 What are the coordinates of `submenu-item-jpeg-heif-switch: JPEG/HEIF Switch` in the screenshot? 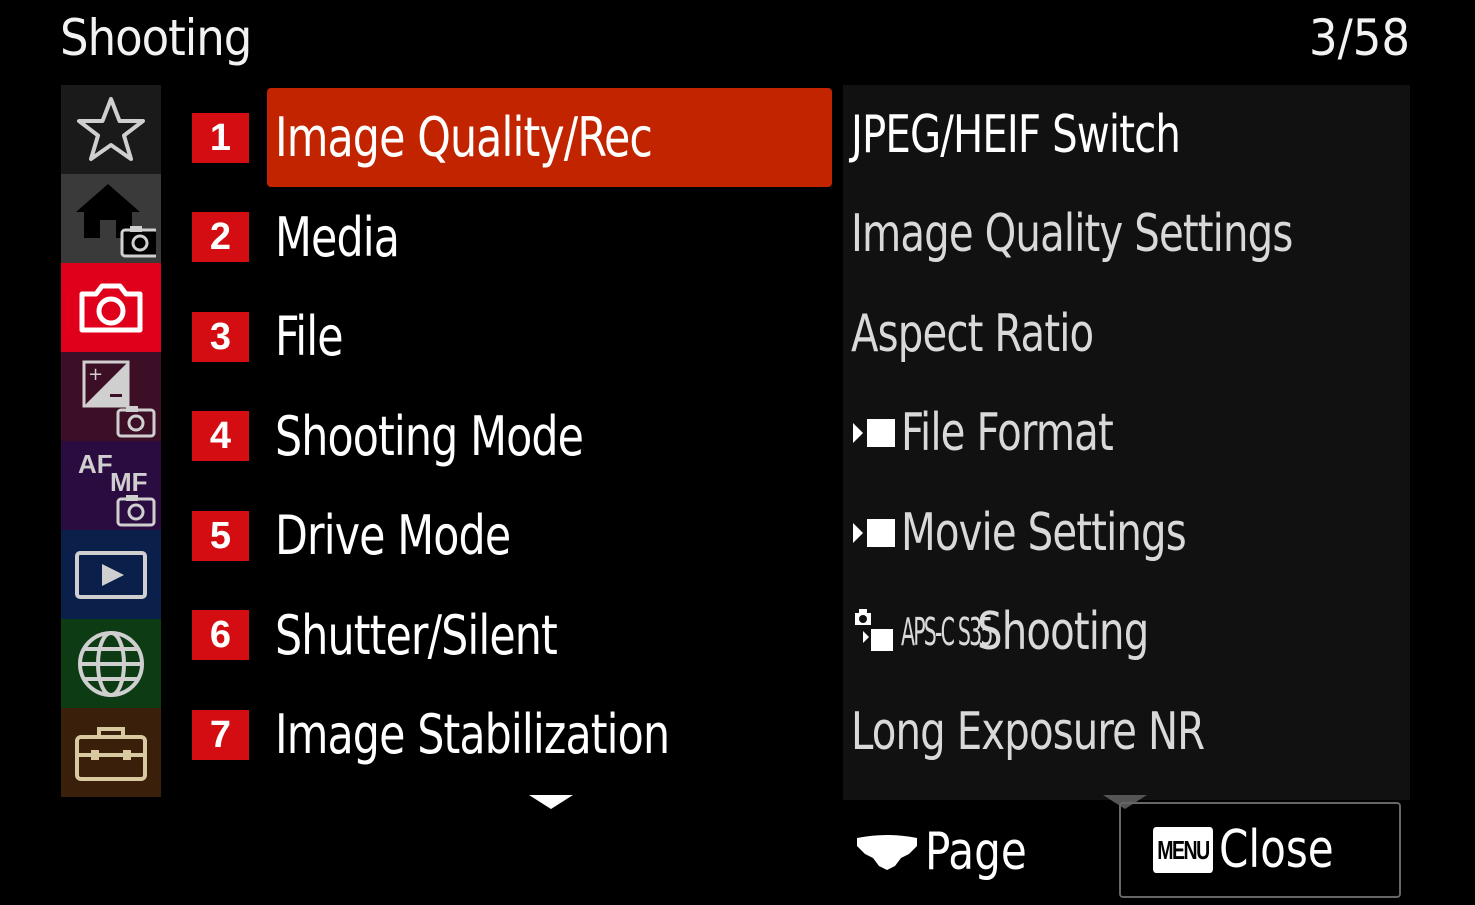 It's located at (1126, 135).